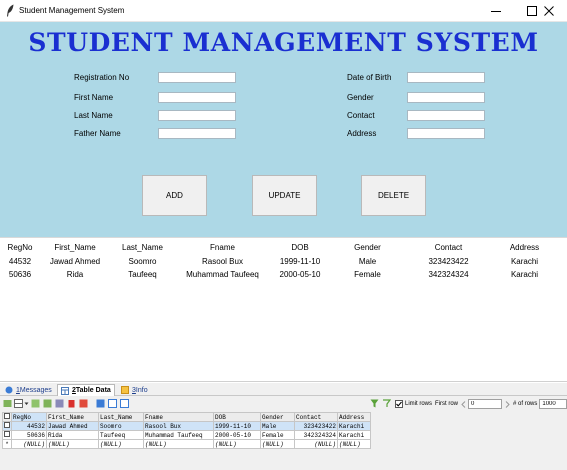  Describe the element at coordinates (485, 404) in the screenshot. I see `first-row-input` at that location.